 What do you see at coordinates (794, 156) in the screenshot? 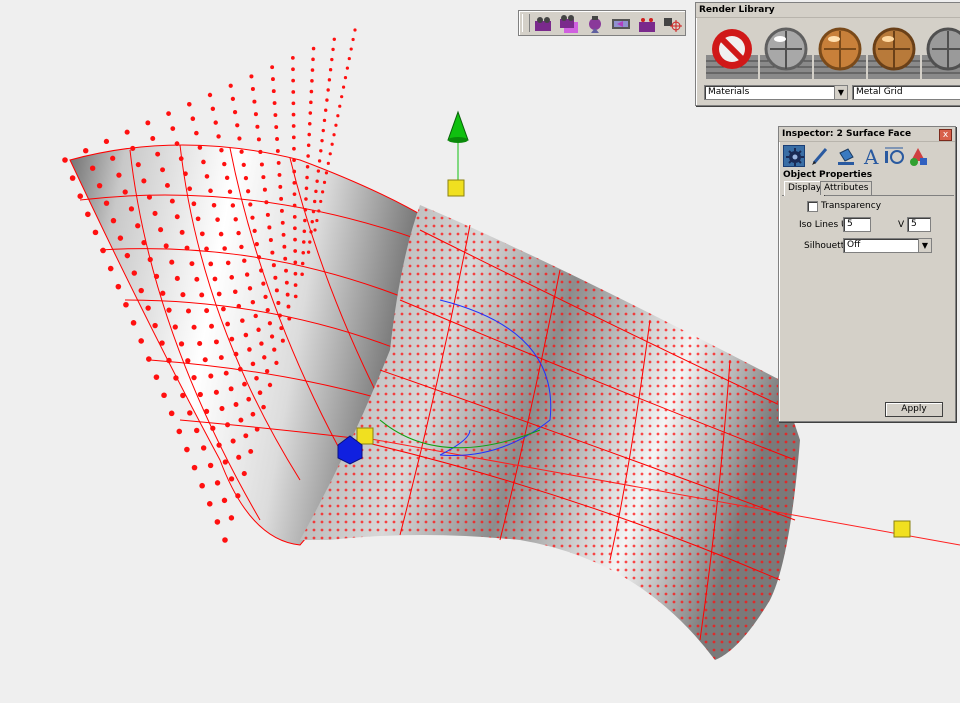
I see `object-properties-icon` at bounding box center [794, 156].